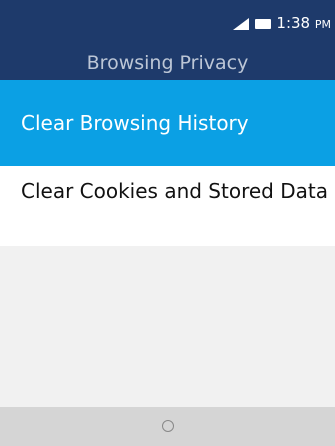 The image size is (335, 446). Describe the element at coordinates (293, 23) in the screenshot. I see `time-value: 1:38` at that location.